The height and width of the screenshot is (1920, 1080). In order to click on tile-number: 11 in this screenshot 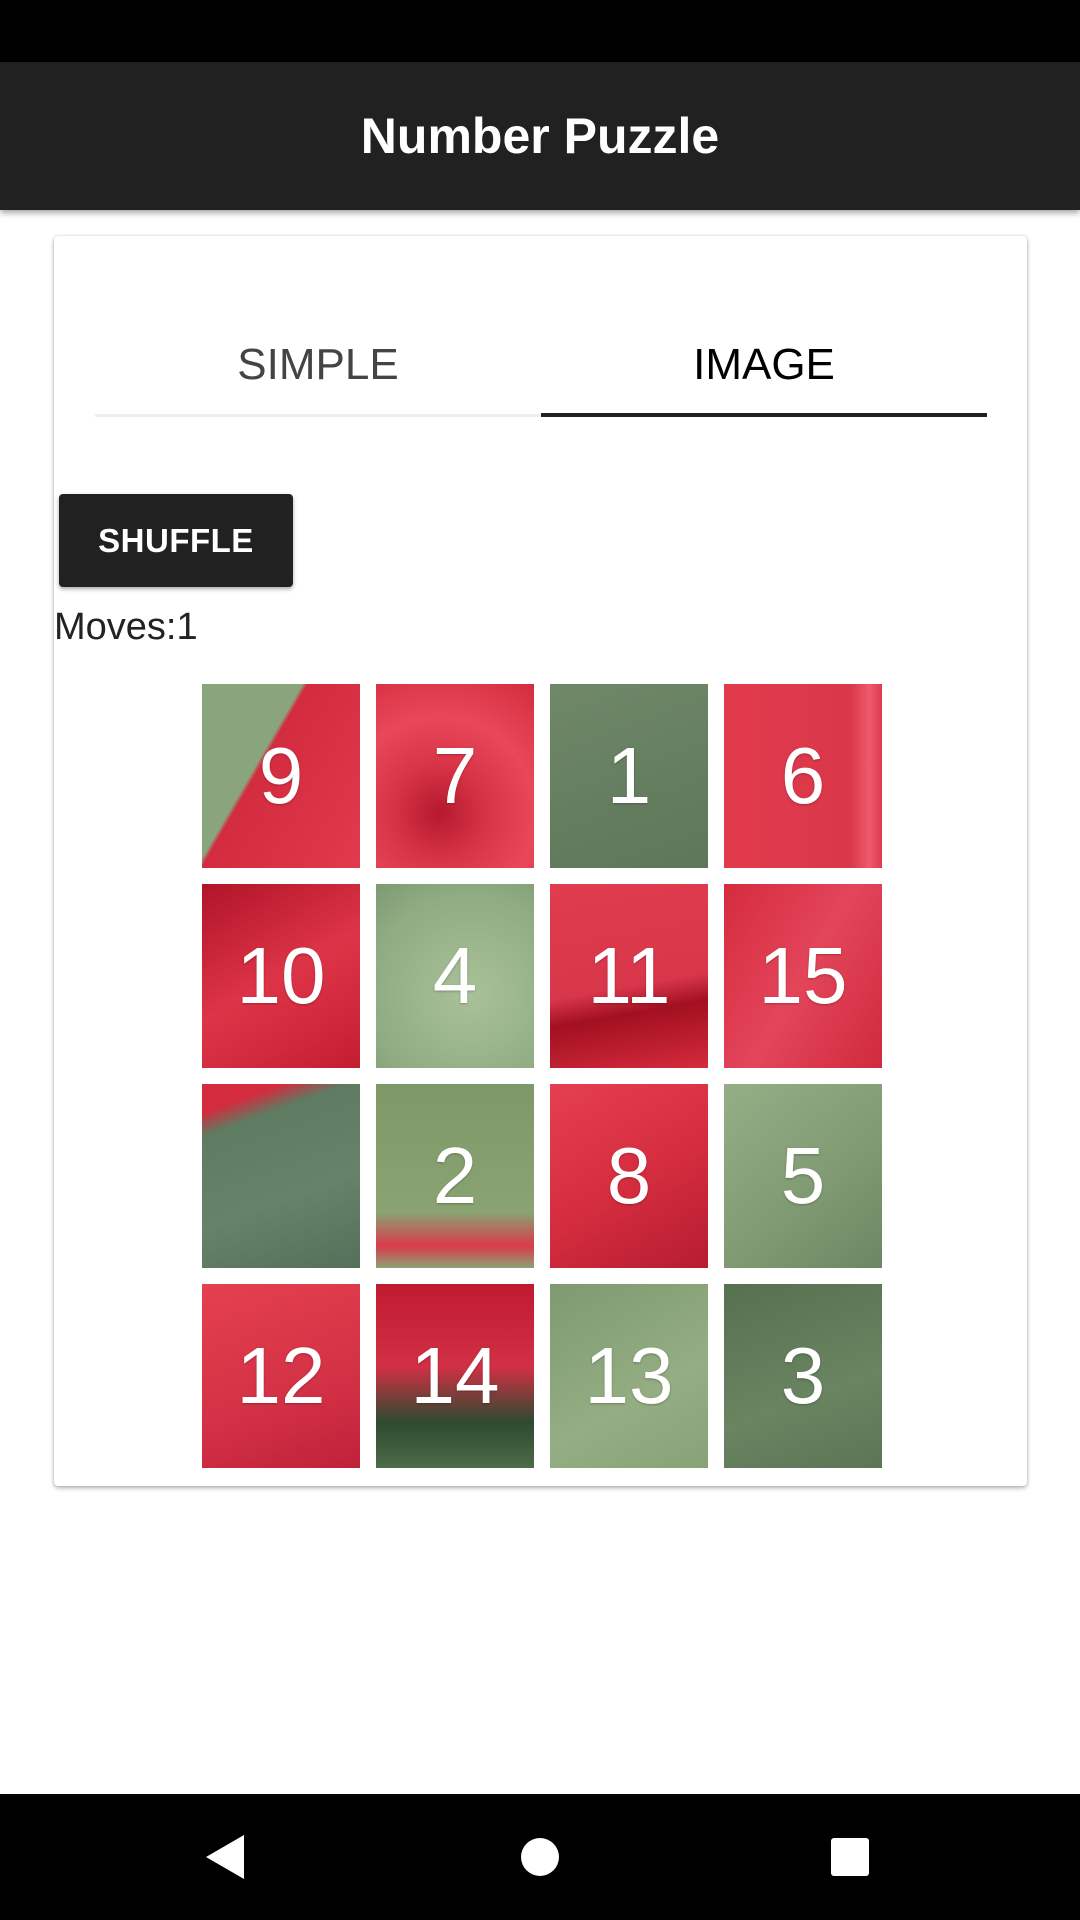, I will do `click(629, 975)`.